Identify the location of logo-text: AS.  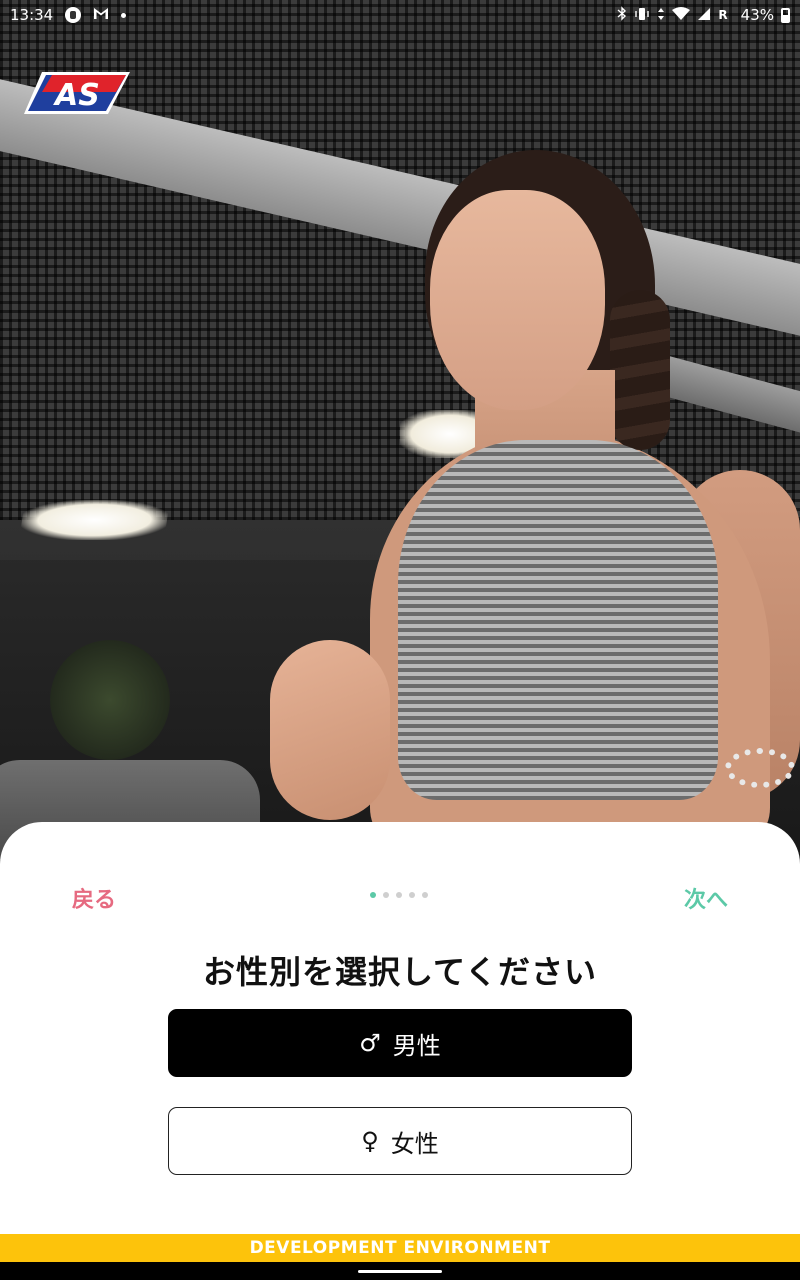
(76, 95).